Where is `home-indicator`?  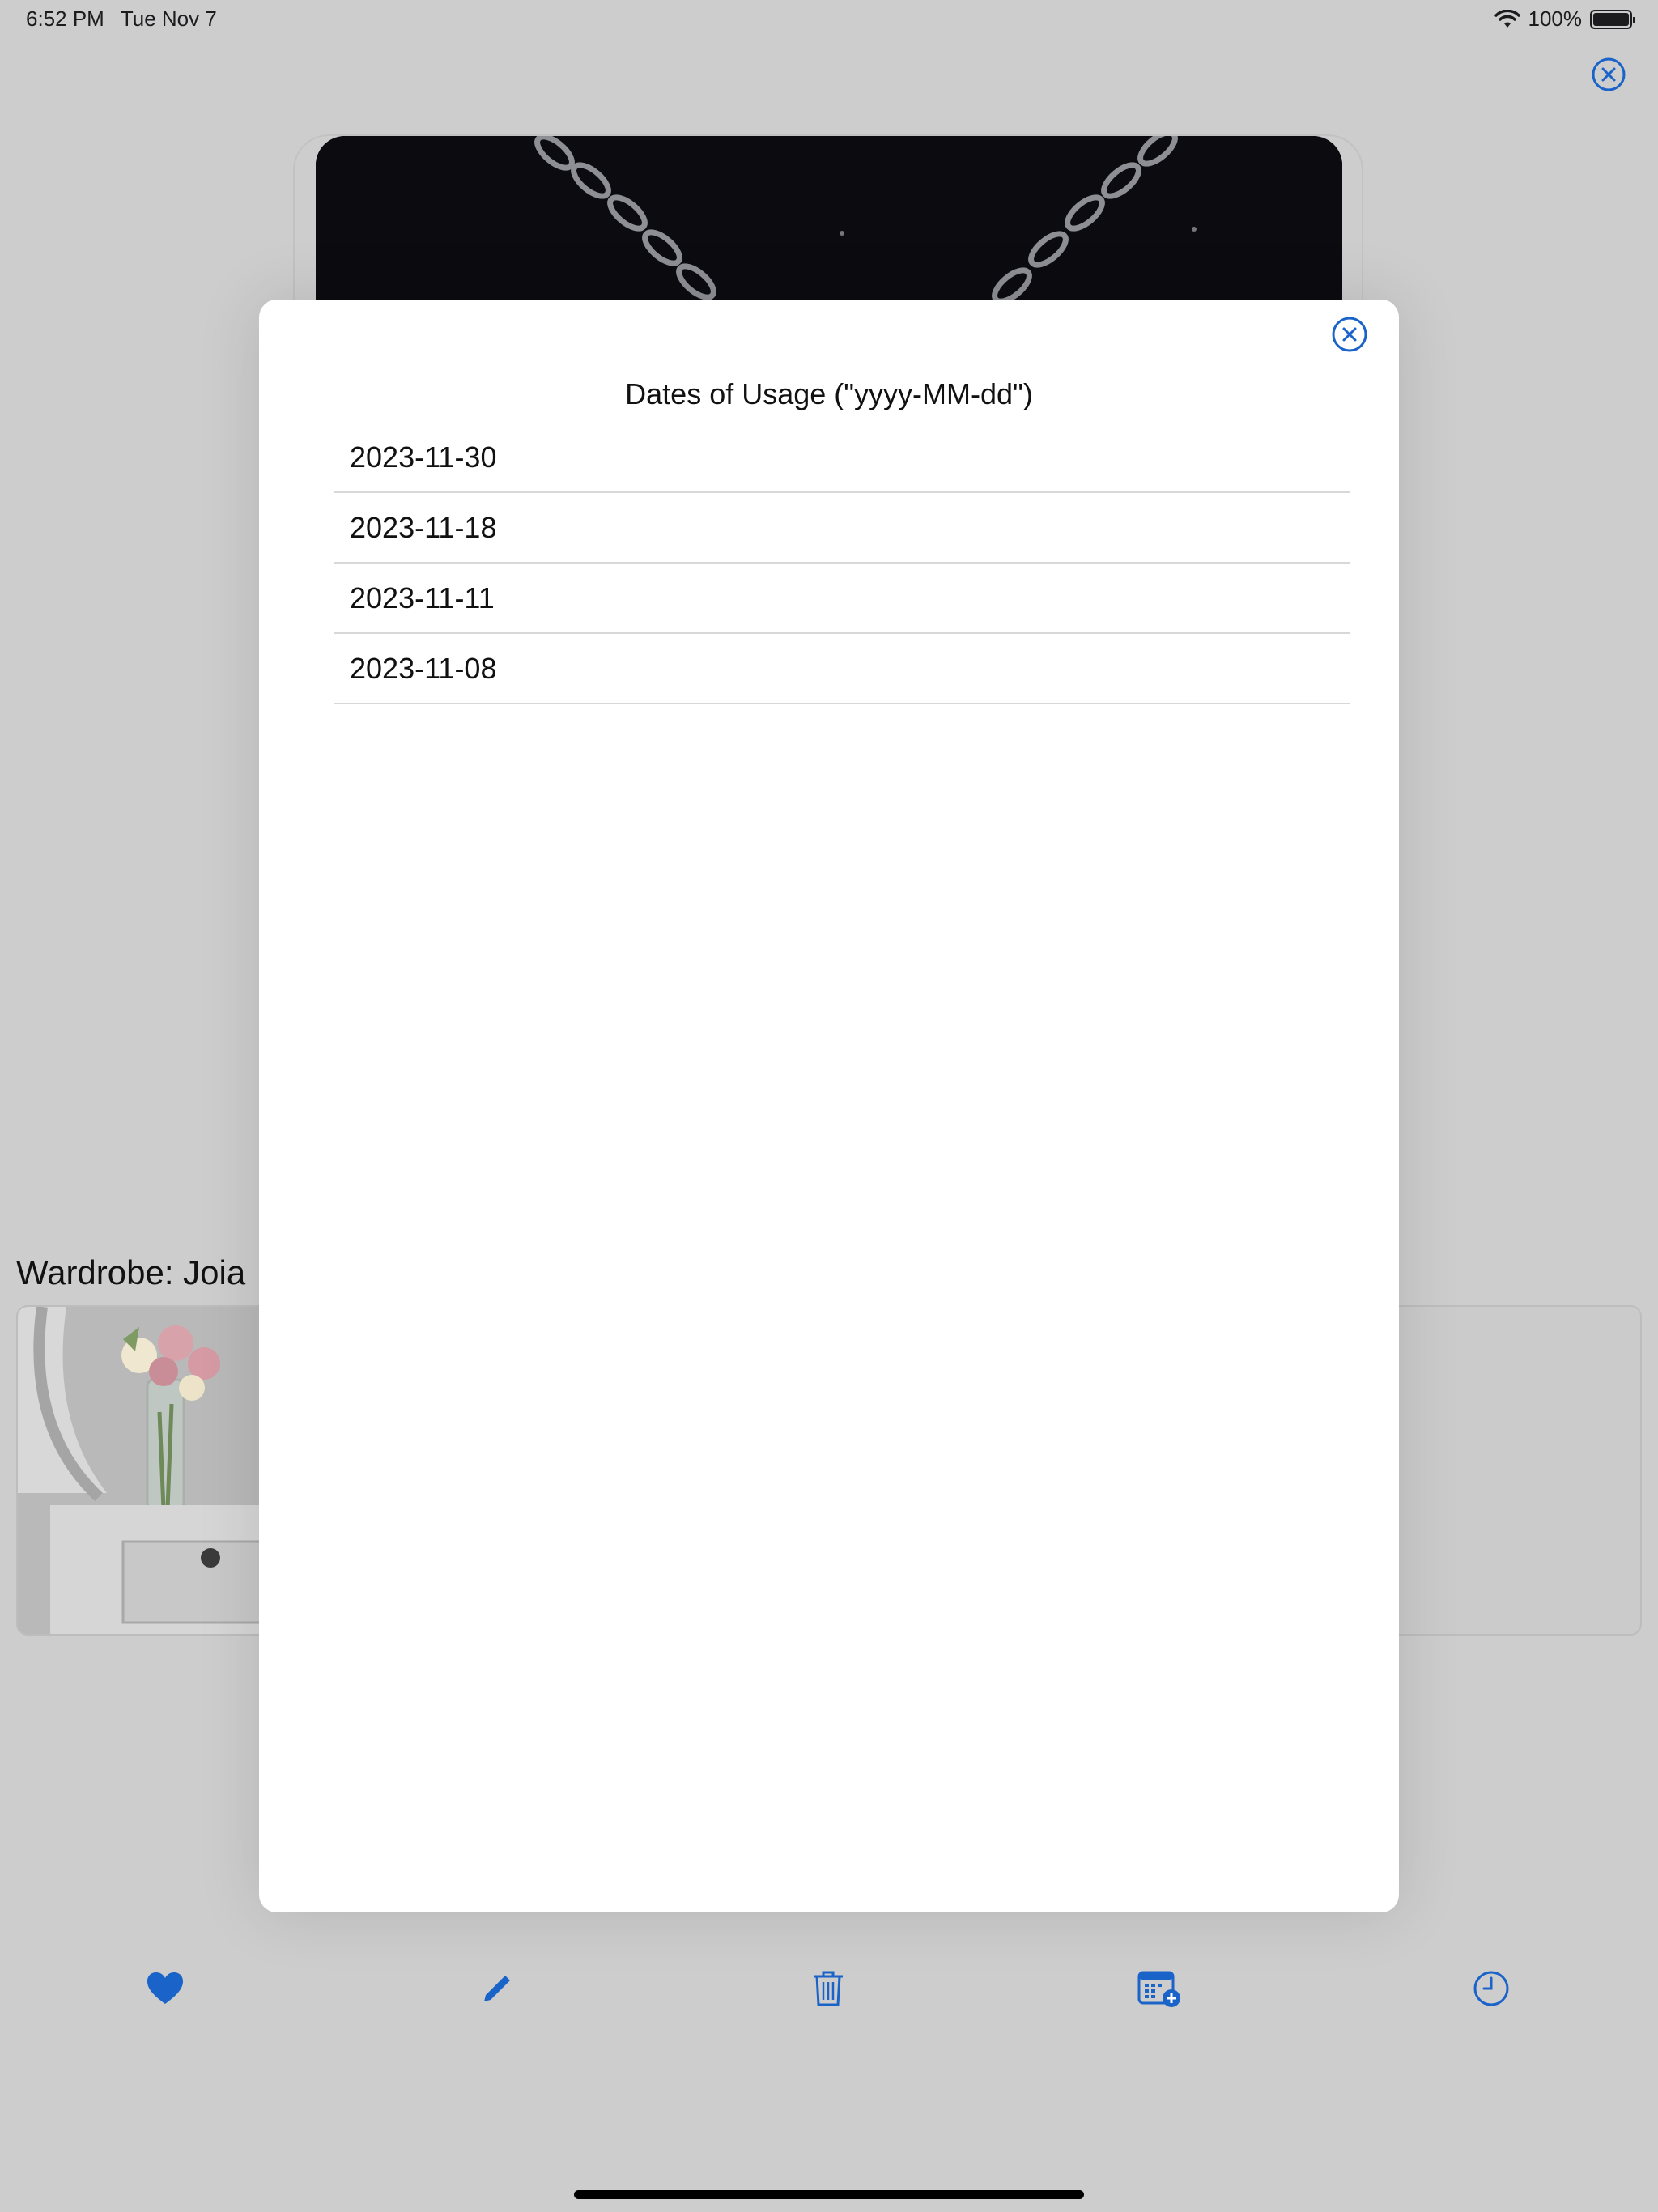 home-indicator is located at coordinates (829, 2195).